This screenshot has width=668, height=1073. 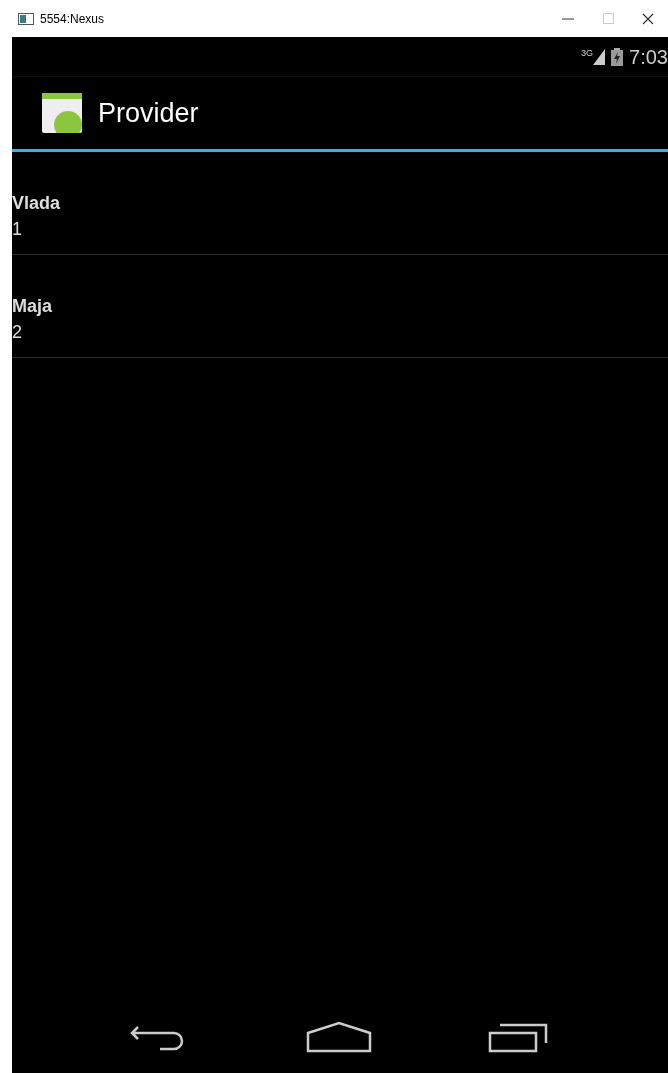 I want to click on item-name: Vlada, so click(x=37, y=203).